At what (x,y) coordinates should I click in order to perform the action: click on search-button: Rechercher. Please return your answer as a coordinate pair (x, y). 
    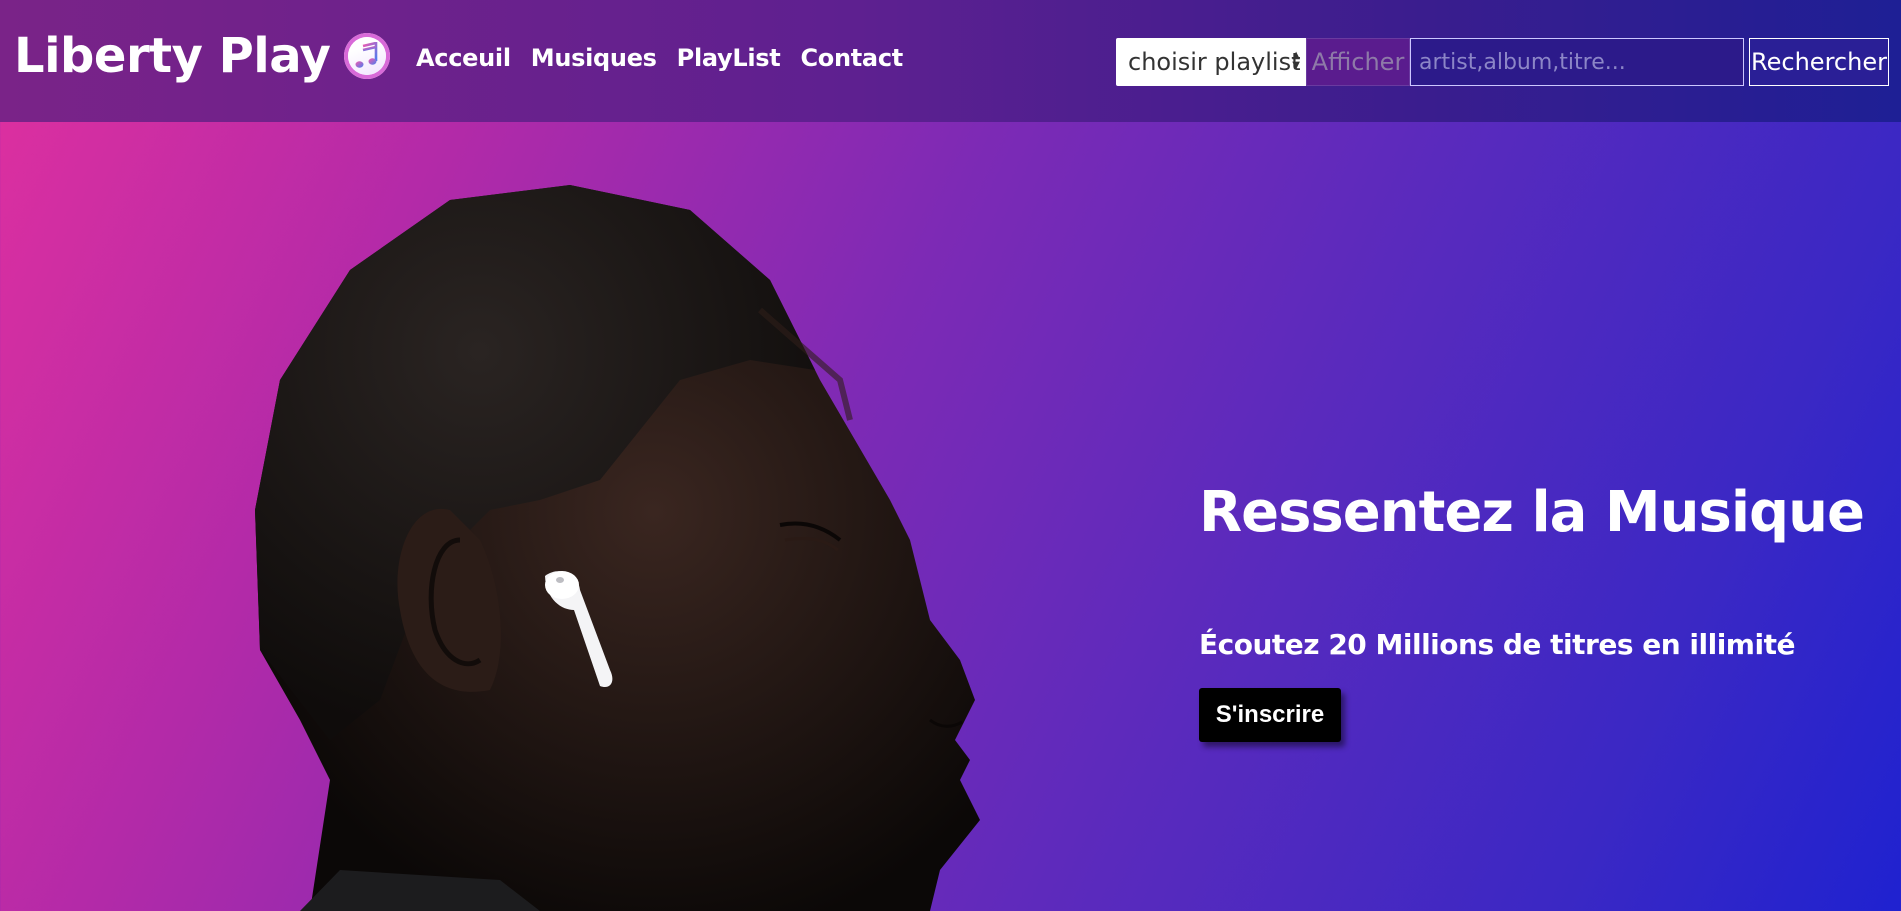
    Looking at the image, I should click on (1819, 62).